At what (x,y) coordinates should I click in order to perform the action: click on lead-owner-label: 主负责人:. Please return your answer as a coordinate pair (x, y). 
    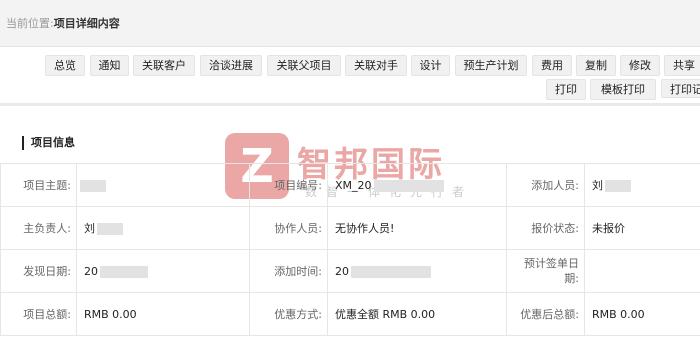
    Looking at the image, I should click on (38, 228).